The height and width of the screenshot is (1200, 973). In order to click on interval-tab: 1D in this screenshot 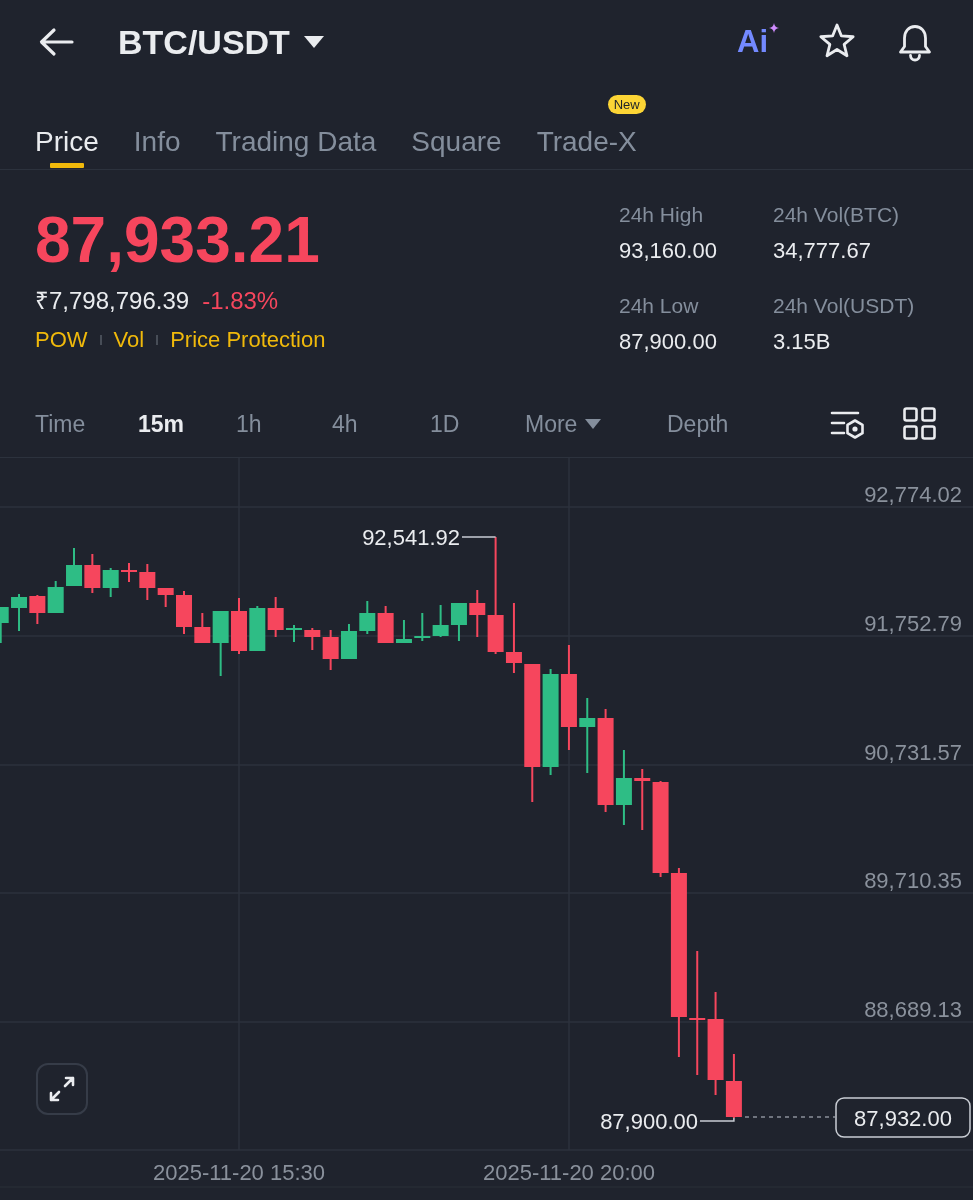, I will do `click(445, 423)`.